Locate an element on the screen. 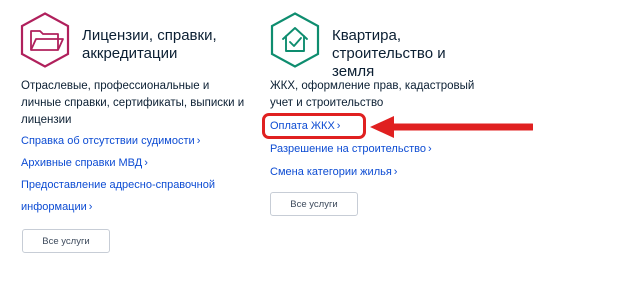 This screenshot has height=281, width=640. description-line: ЖКХ, оформление прав, кадастровый is located at coordinates (372, 86).